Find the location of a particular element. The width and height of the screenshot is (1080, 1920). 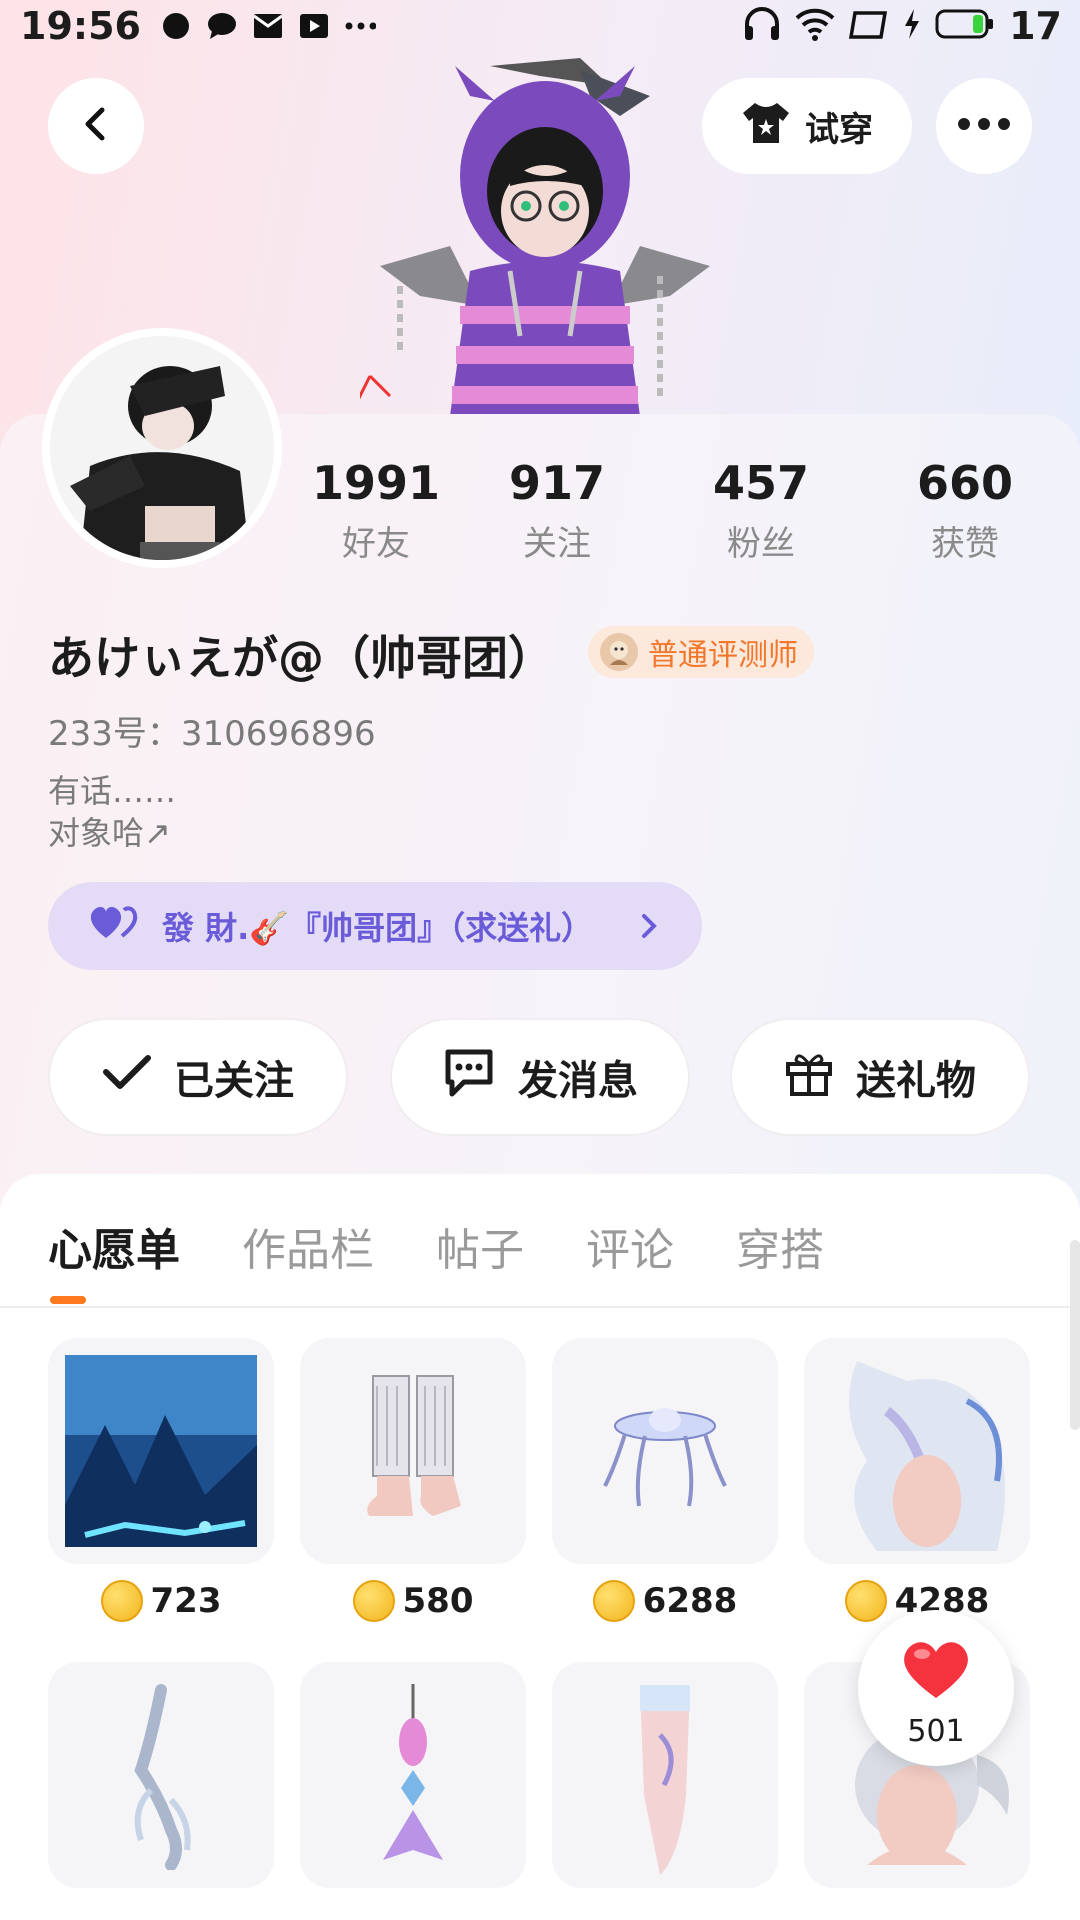

follow-button: 已关注 is located at coordinates (198, 1077).